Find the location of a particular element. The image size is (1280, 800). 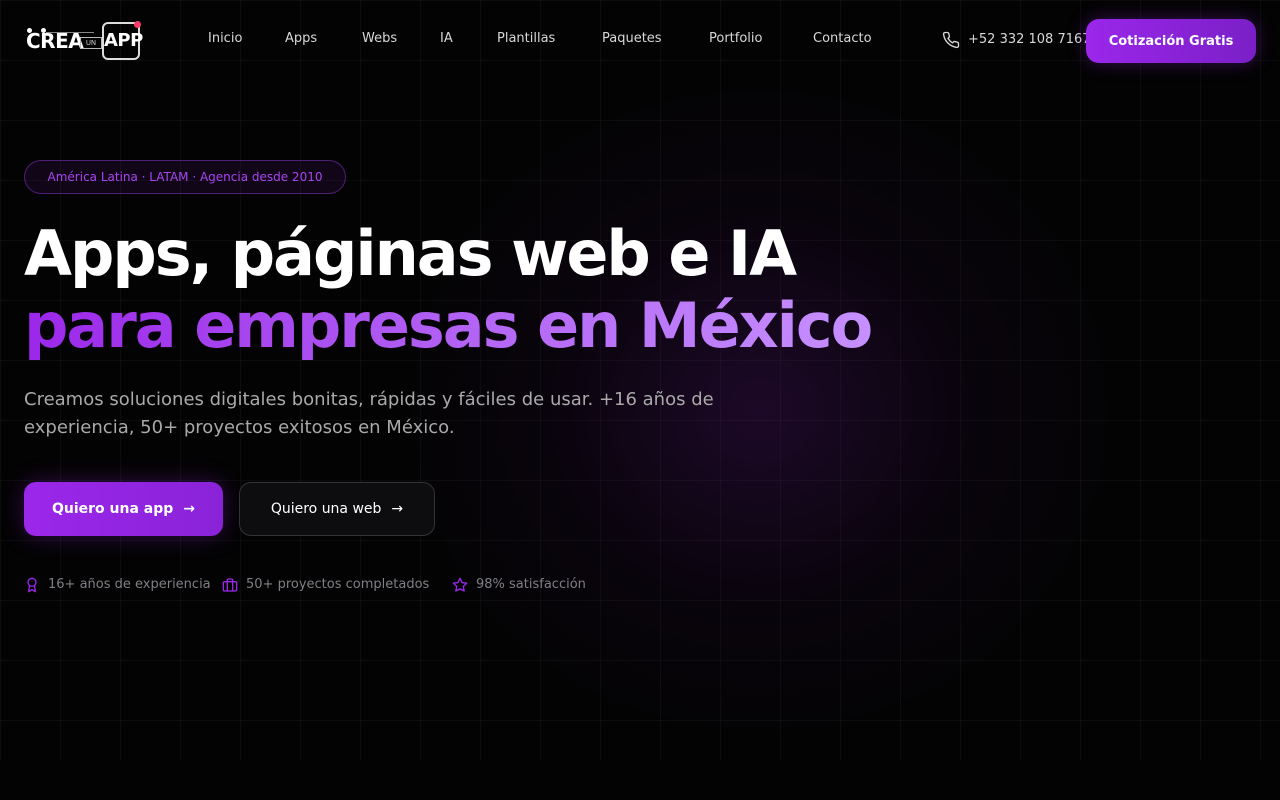

logo-text-crea: CREA is located at coordinates (55, 41).